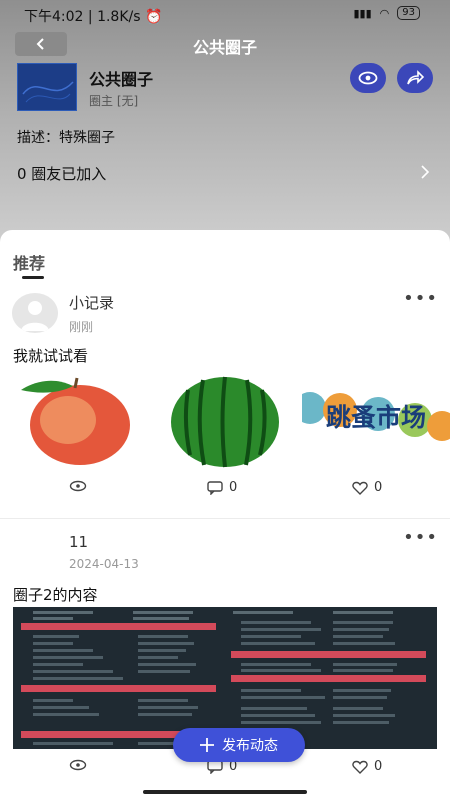 This screenshot has height=800, width=450. What do you see at coordinates (225, 420) in the screenshot?
I see `watermelon-image` at bounding box center [225, 420].